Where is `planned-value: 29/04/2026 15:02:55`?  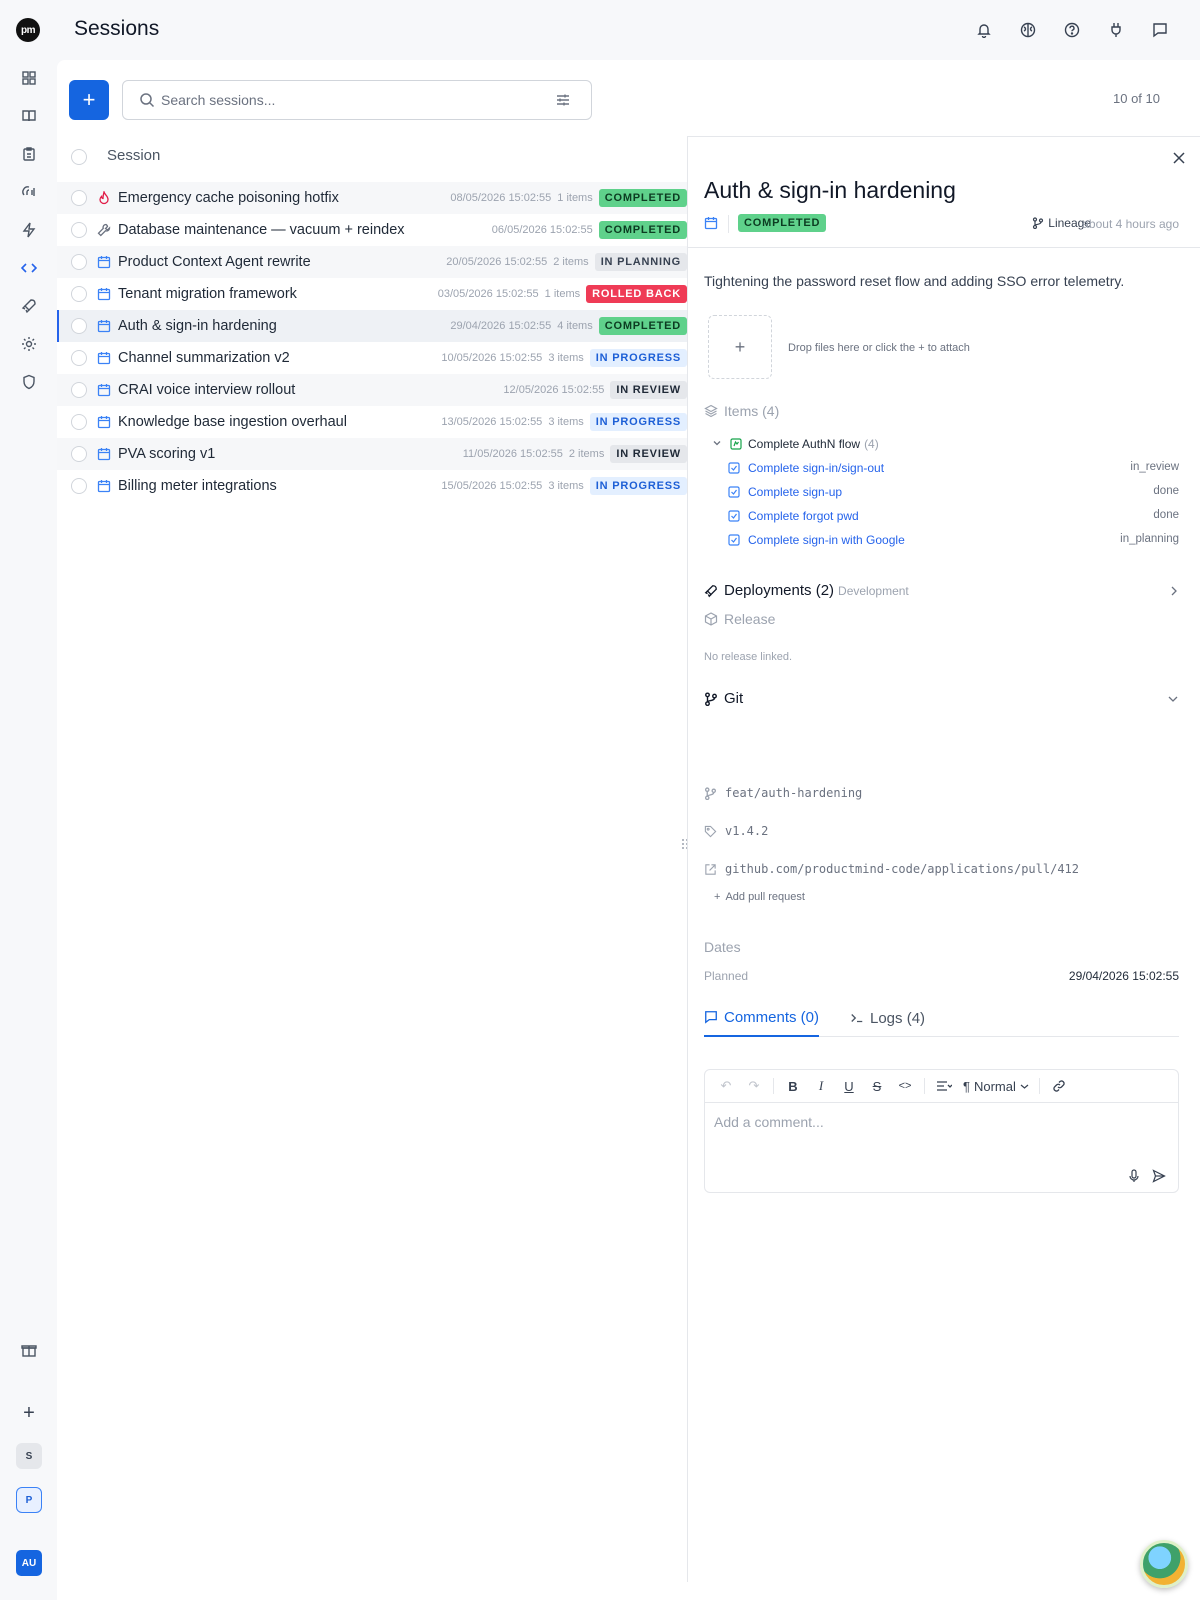 planned-value: 29/04/2026 15:02:55 is located at coordinates (1124, 976).